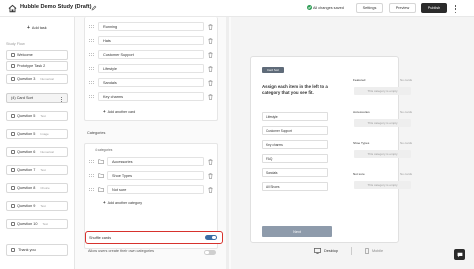 This screenshot has width=474, height=269. What do you see at coordinates (326, 251) in the screenshot?
I see `desktop-option: Desktop` at bounding box center [326, 251].